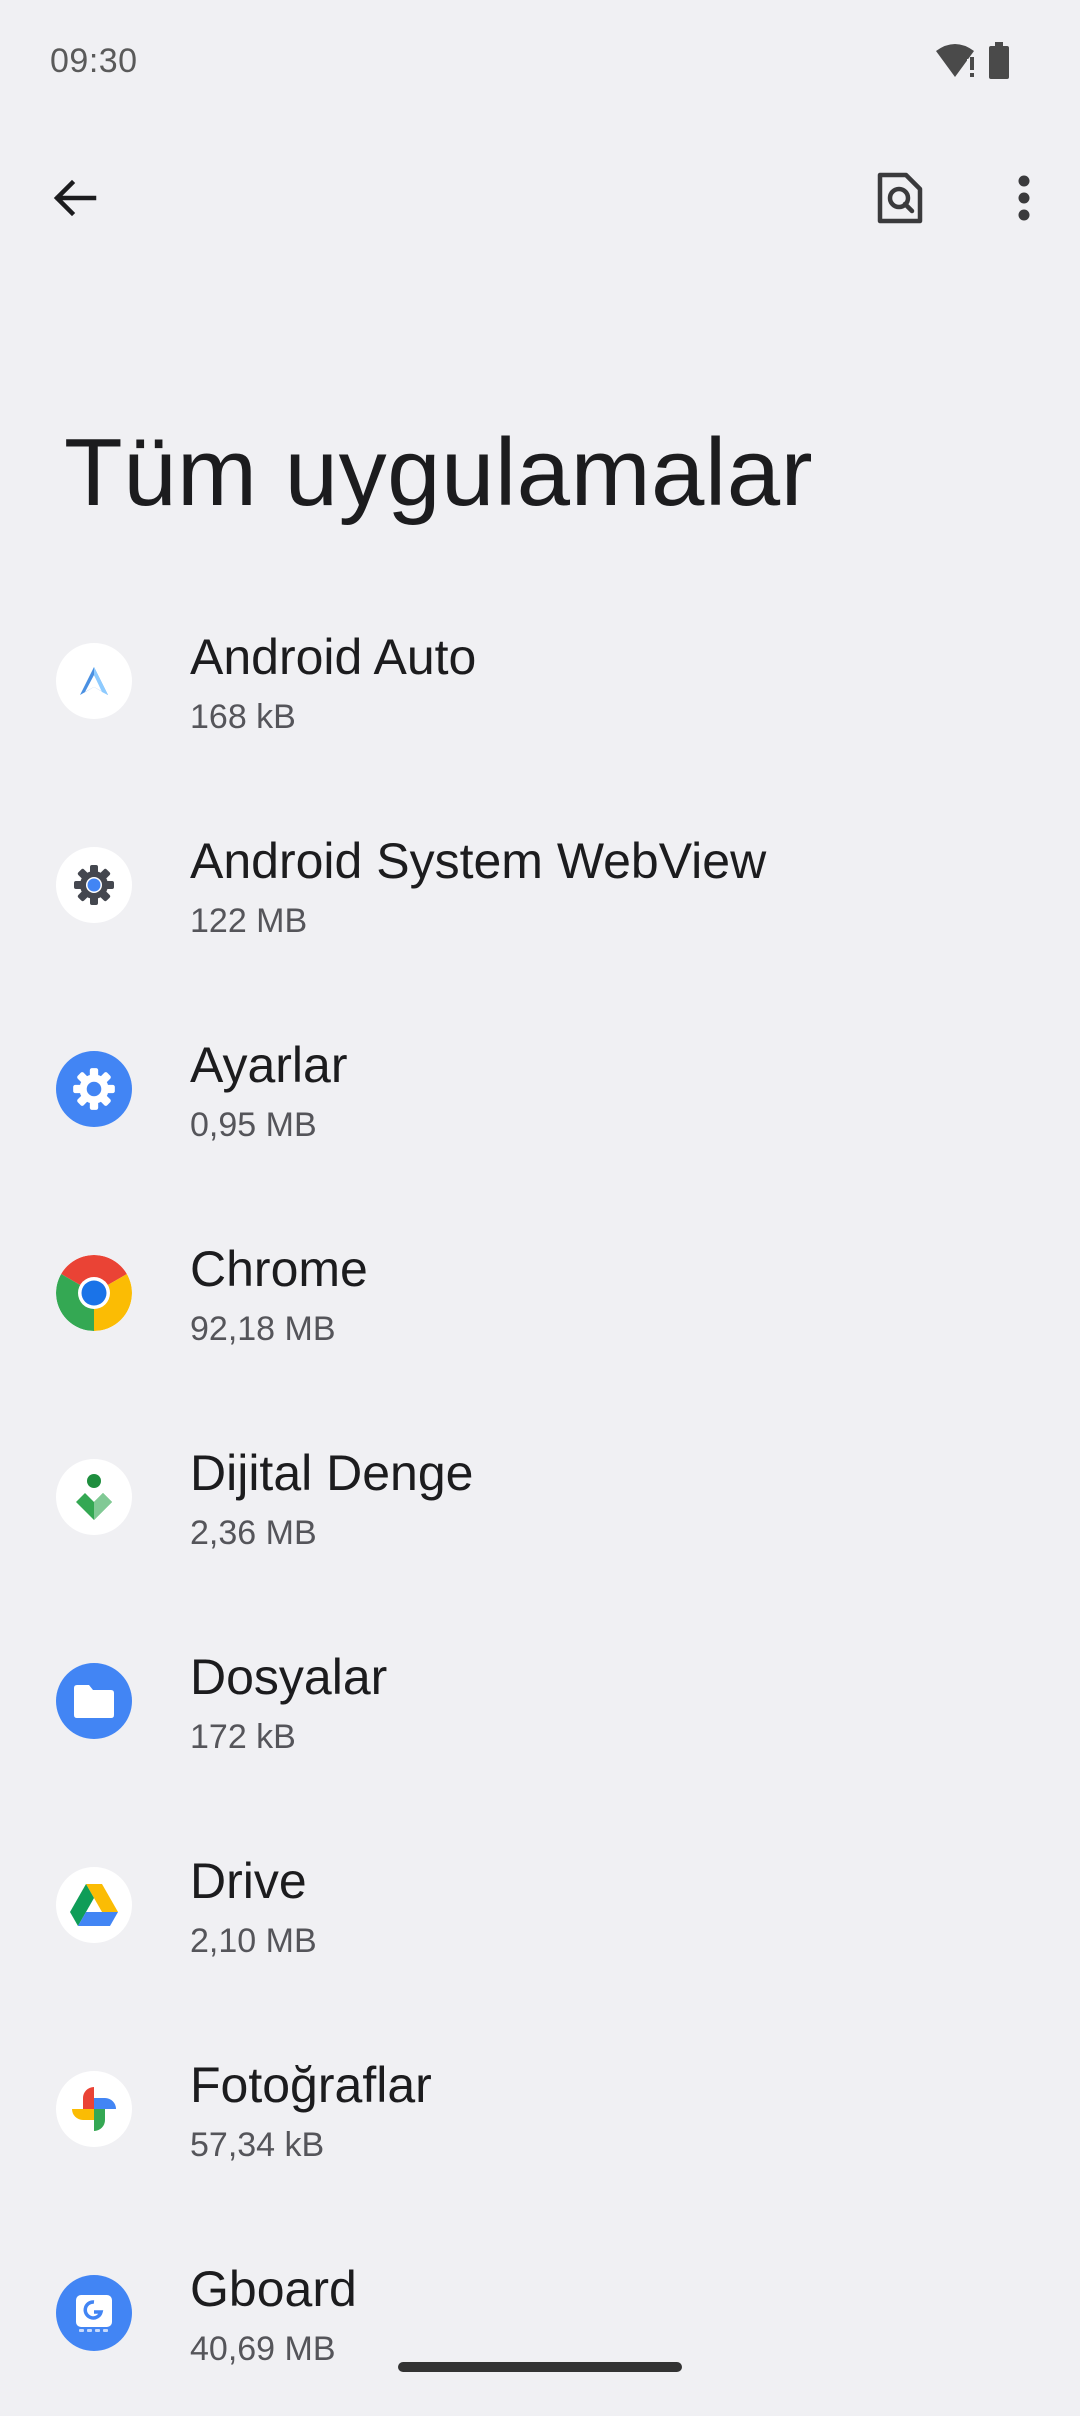  Describe the element at coordinates (439, 472) in the screenshot. I see `page-title: Tüm uygulamalar` at that location.